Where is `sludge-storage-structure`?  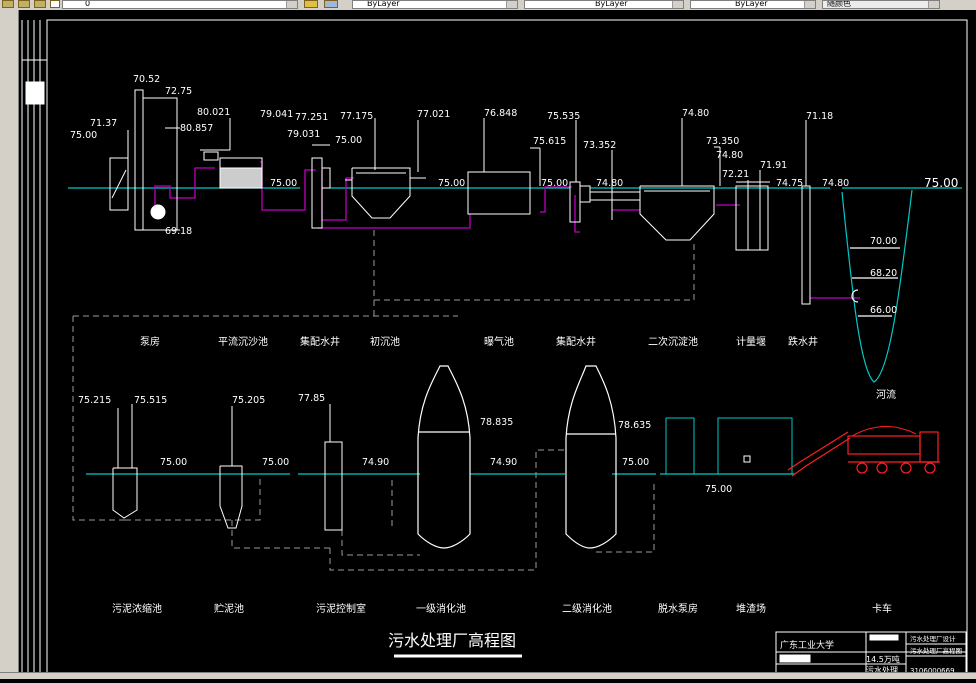
sludge-storage-structure is located at coordinates (231, 467).